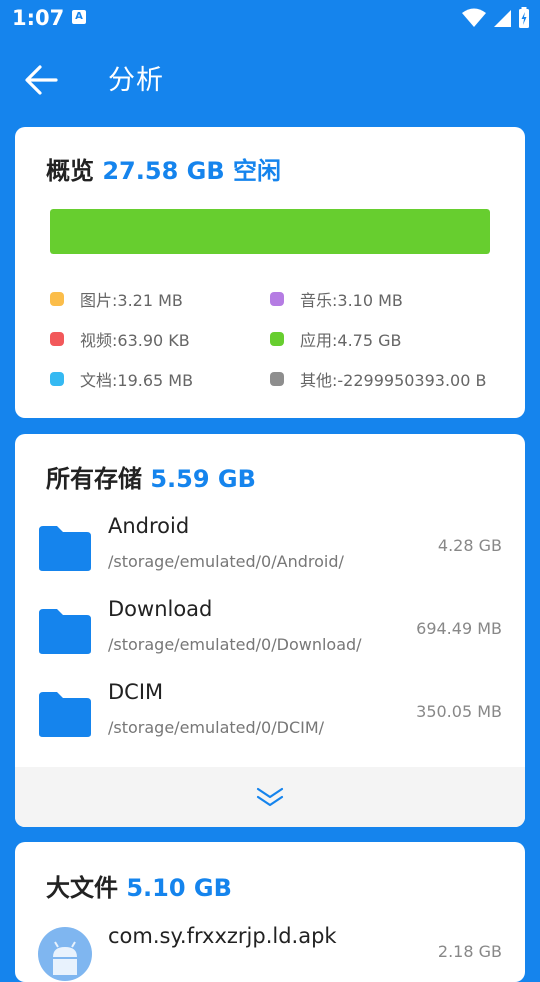 This screenshot has width=540, height=982. I want to click on folder-row-dcim: DCIM /storage/emulated/0/DCIM/ 350.05 MB, so click(270, 720).